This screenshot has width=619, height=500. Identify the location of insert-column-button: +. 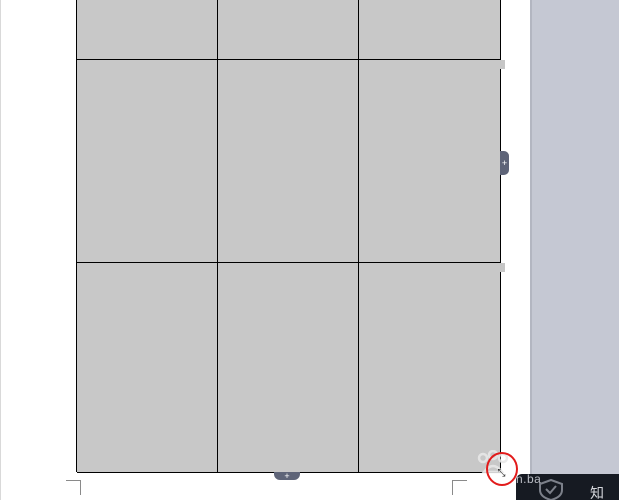
(287, 476).